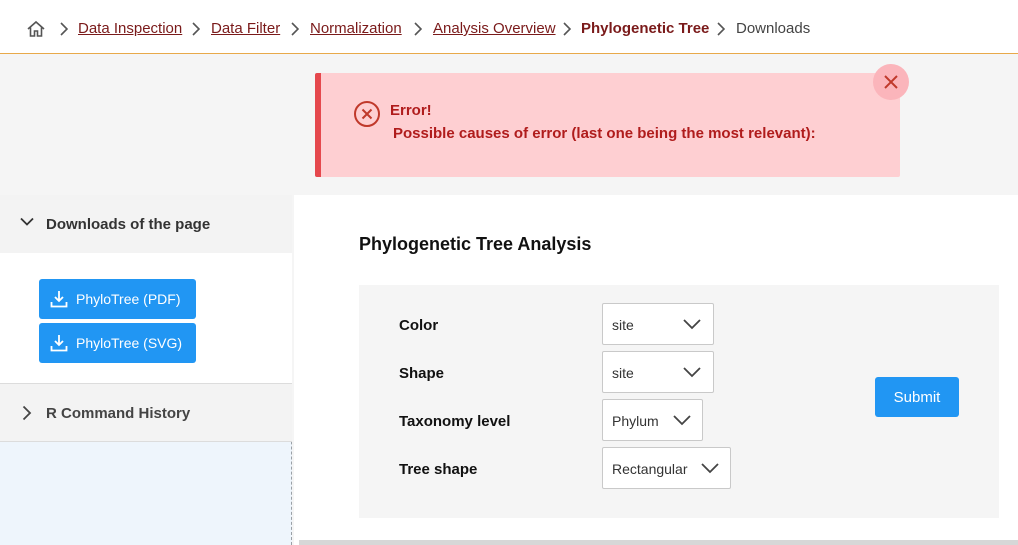  Describe the element at coordinates (411, 110) in the screenshot. I see `alert-title: Error!` at that location.